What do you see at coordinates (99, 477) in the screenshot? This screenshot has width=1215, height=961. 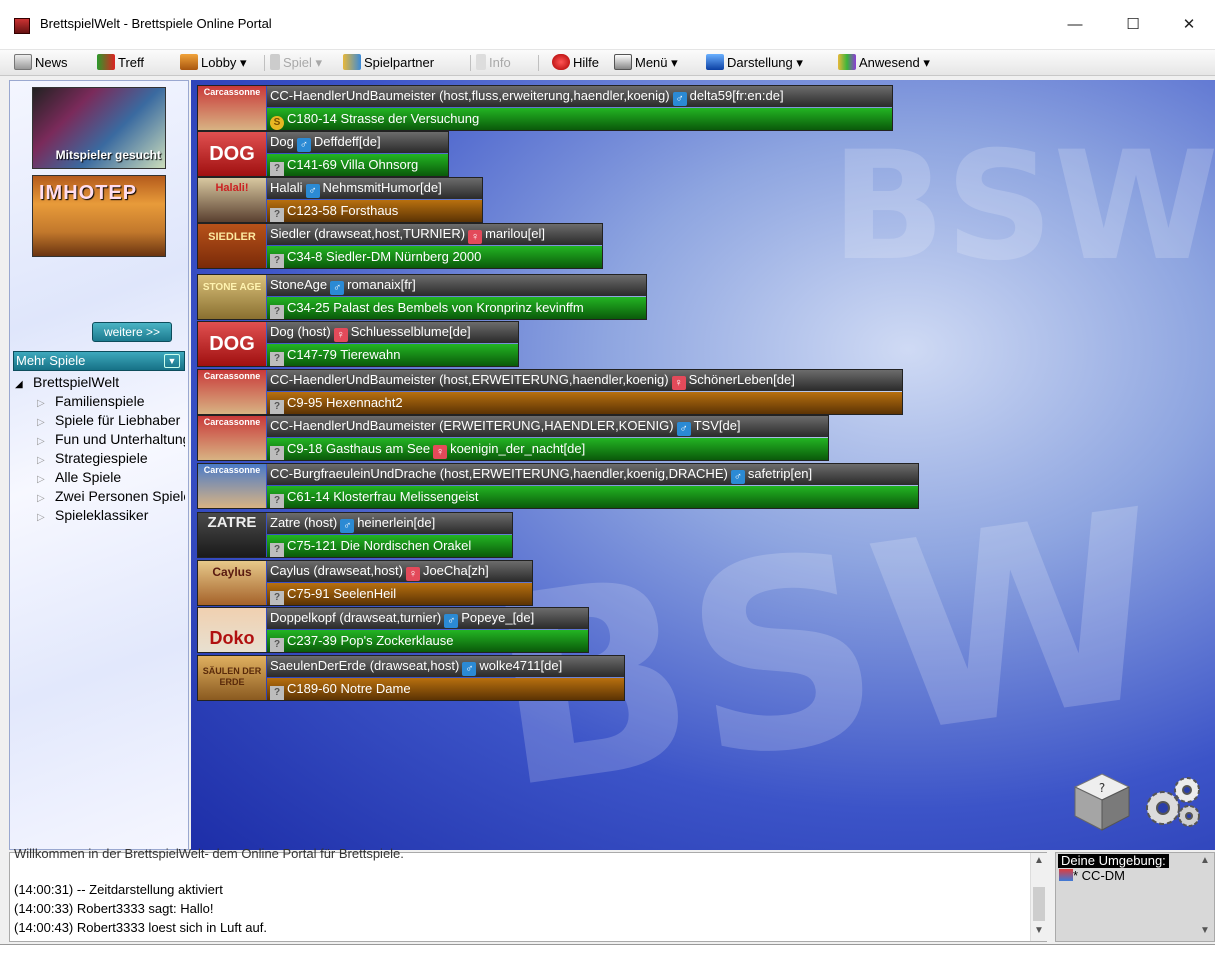 I see `tree-item-alle-spiele: ▷ Alle Spiele` at bounding box center [99, 477].